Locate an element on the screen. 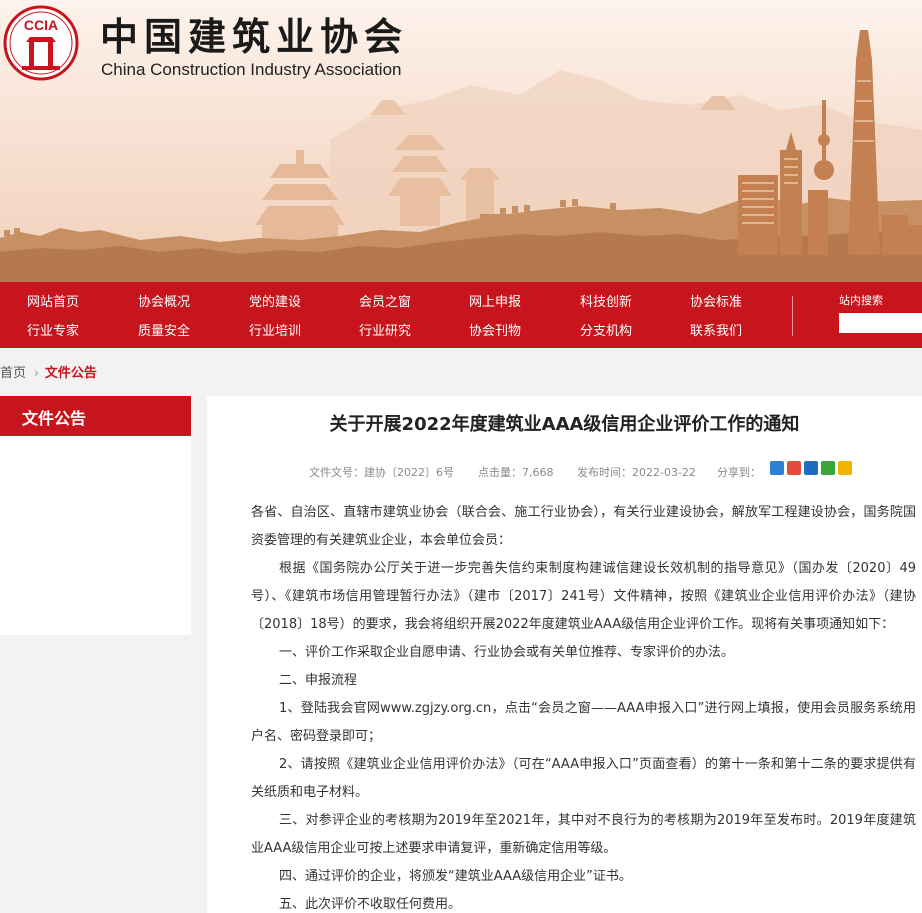 The height and width of the screenshot is (913, 922). renren-icon is located at coordinates (811, 468).